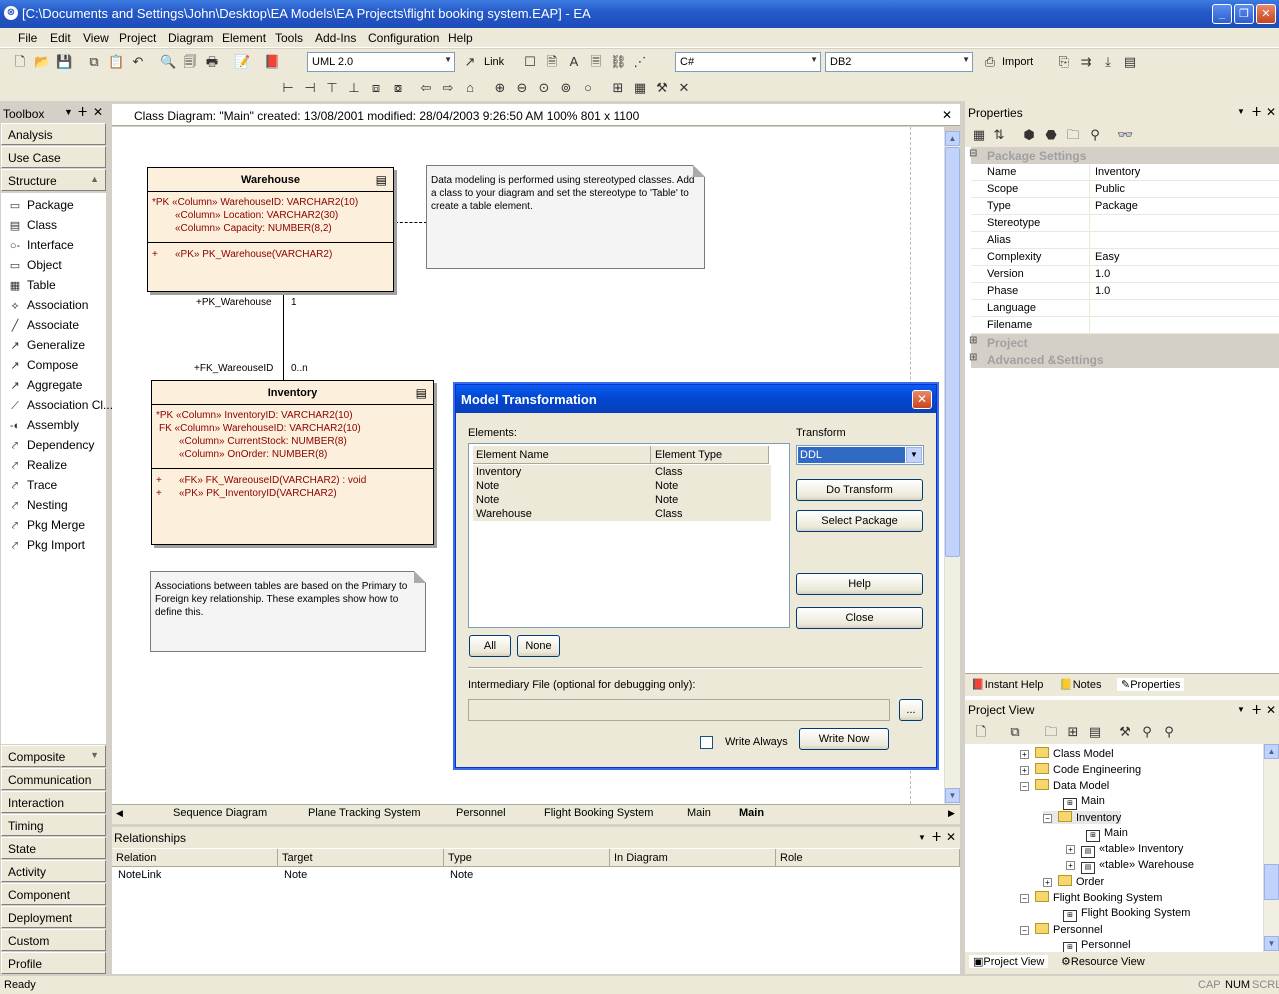 The width and height of the screenshot is (1279, 994). What do you see at coordinates (1125, 308) in the screenshot?
I see `property-language: Language` at bounding box center [1125, 308].